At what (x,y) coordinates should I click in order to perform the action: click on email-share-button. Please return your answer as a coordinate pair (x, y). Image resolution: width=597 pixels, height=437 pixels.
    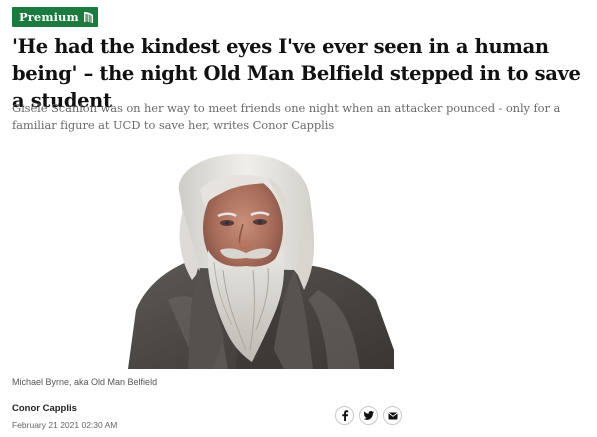
    Looking at the image, I should click on (392, 415).